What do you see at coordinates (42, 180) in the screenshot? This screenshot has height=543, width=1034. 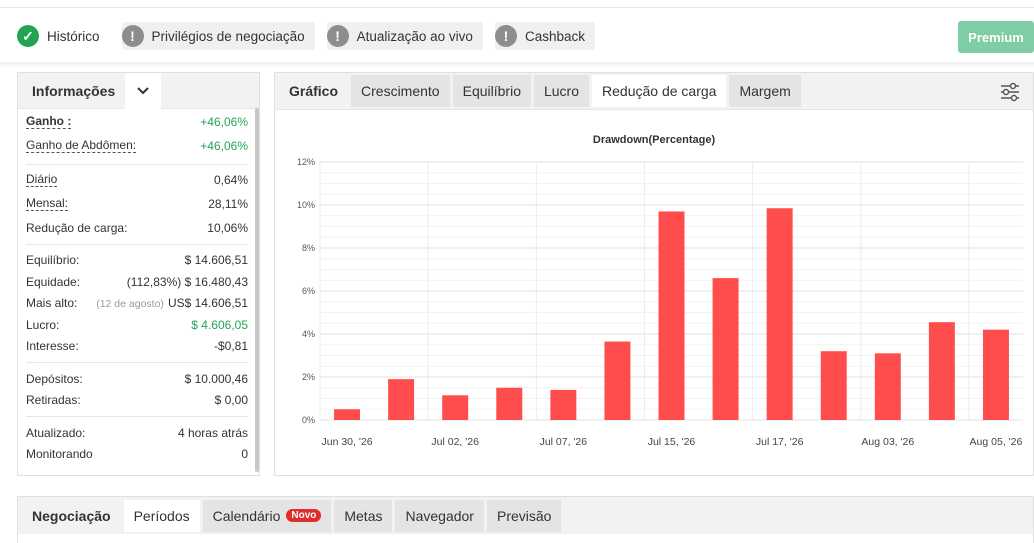 I see `diario-label: Diário` at bounding box center [42, 180].